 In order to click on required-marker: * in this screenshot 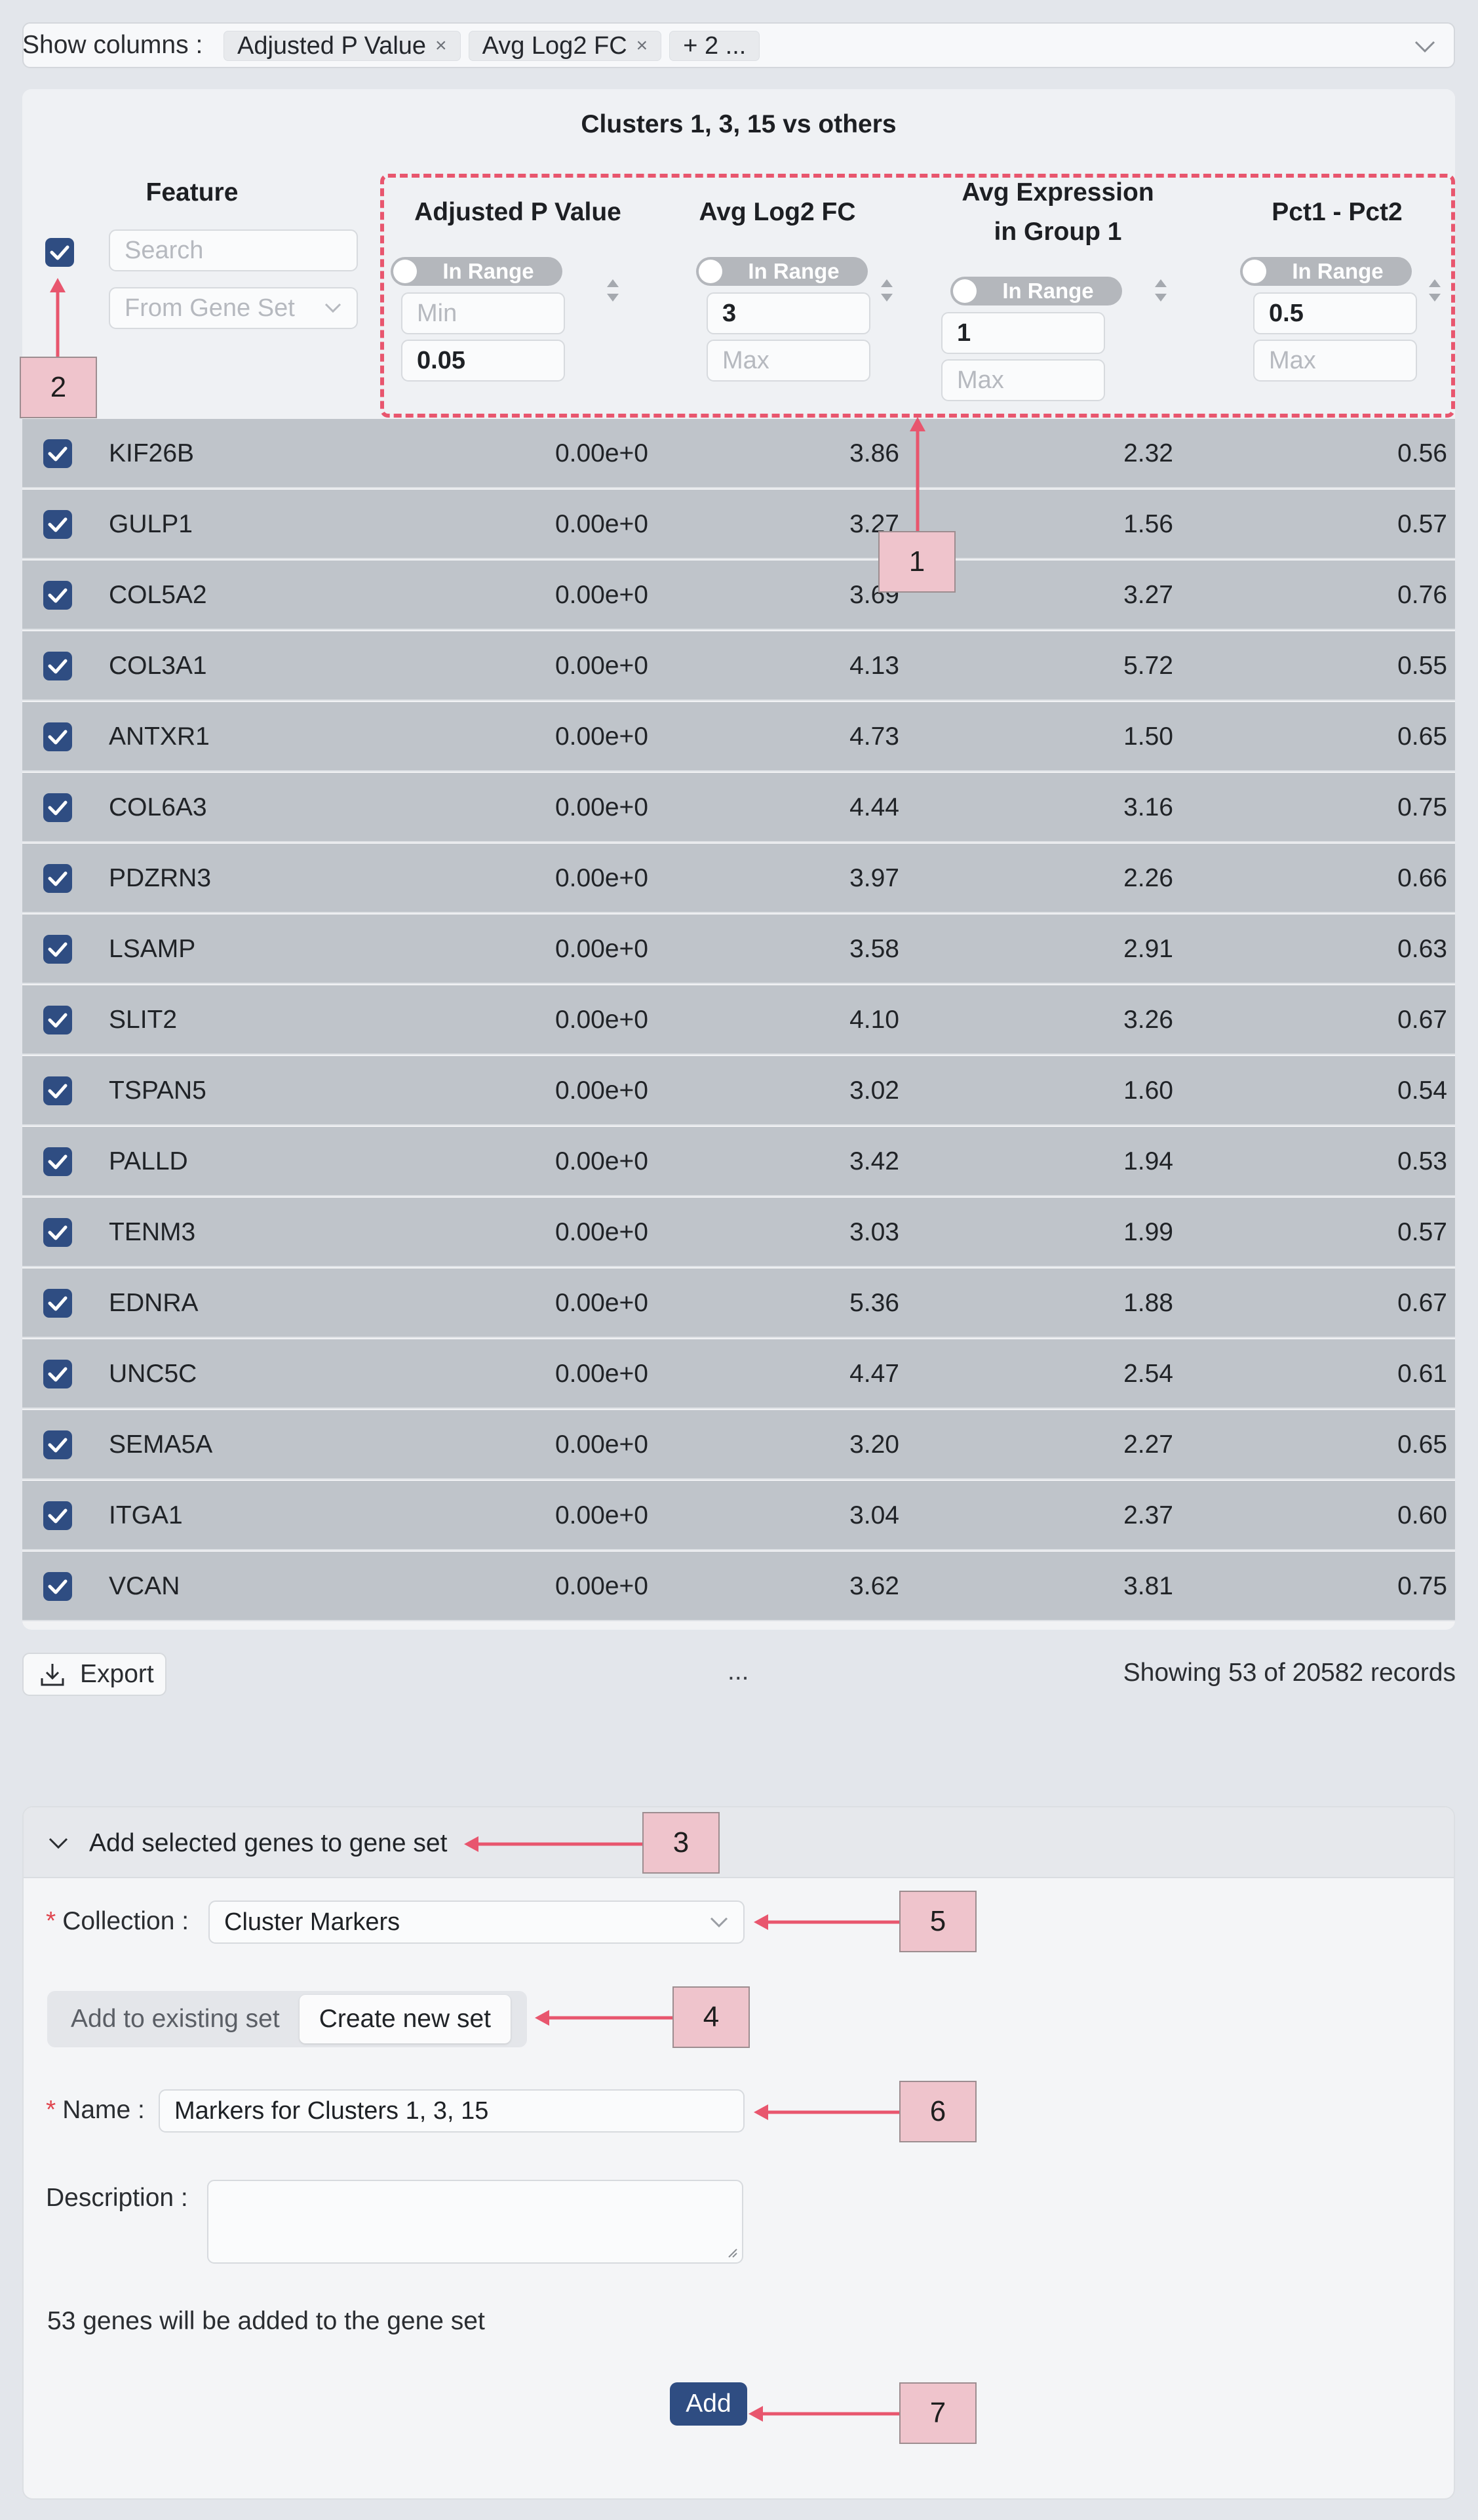, I will do `click(51, 2110)`.